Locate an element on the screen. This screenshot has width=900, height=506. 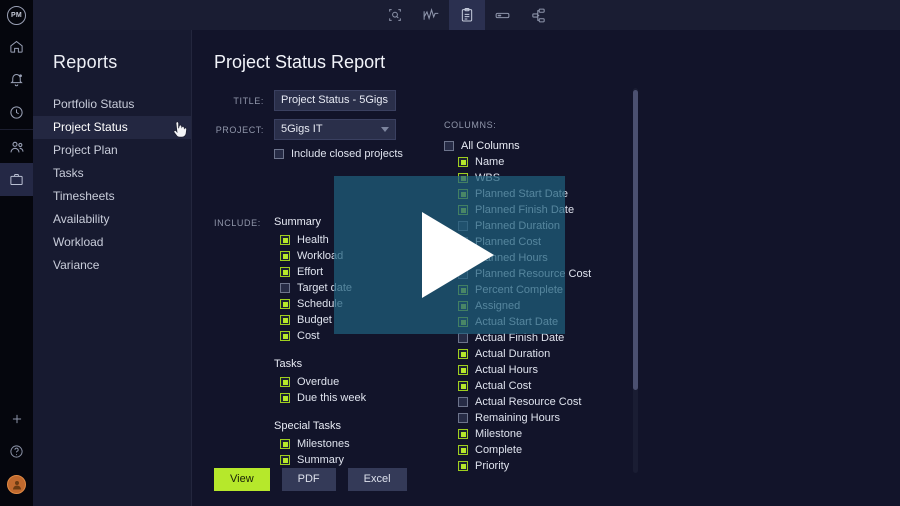
columns-label: COLUMNS: is located at coordinates (470, 125).